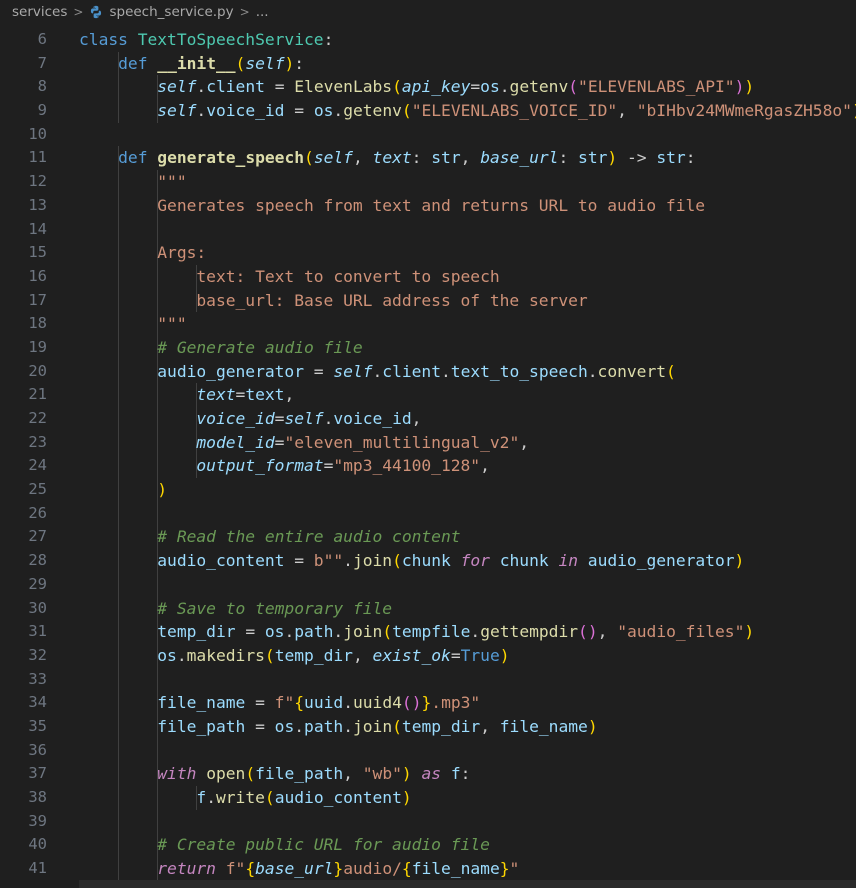 This screenshot has height=888, width=856. Describe the element at coordinates (177, 111) in the screenshot. I see `code-token: self` at that location.